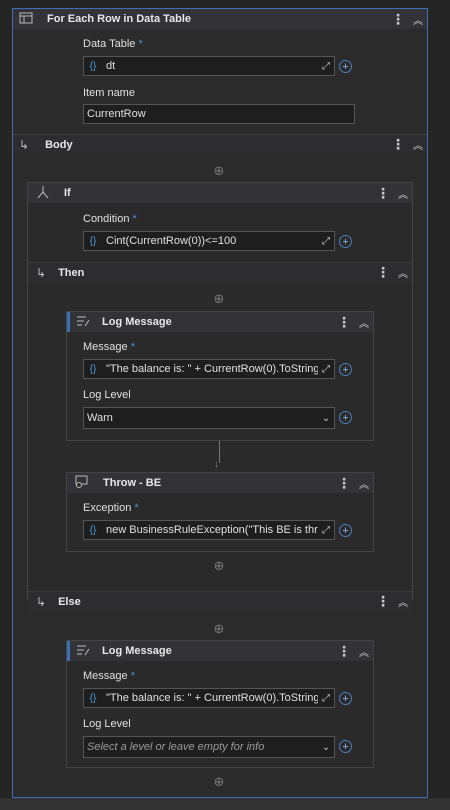  Describe the element at coordinates (116, 114) in the screenshot. I see `itemname-value: CurrentRow` at that location.